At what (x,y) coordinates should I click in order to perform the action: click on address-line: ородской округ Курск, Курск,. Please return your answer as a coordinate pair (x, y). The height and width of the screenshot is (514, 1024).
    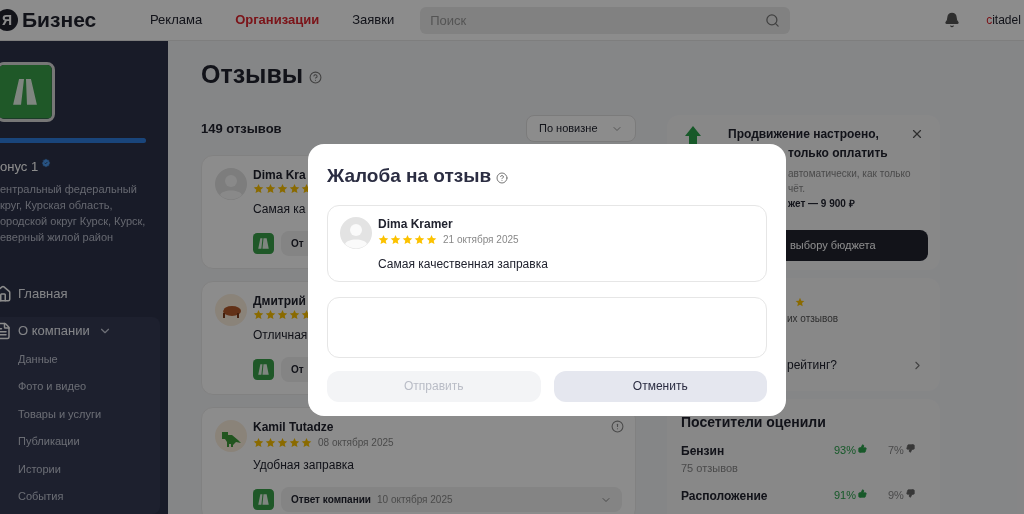
    Looking at the image, I should click on (73, 221).